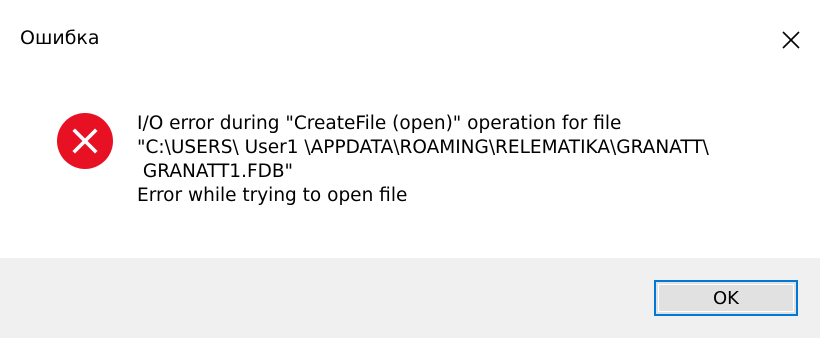 This screenshot has width=820, height=338. I want to click on ok-button: OK, so click(726, 298).